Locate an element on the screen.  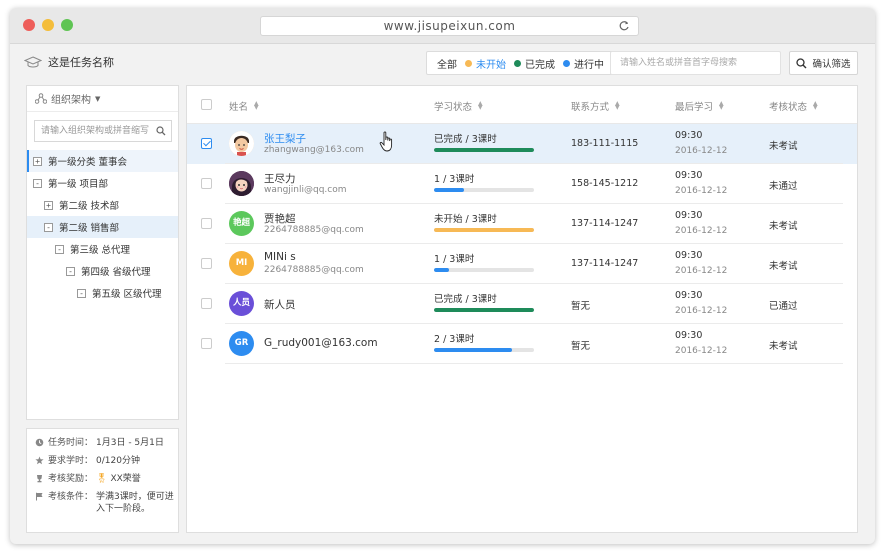
org-dropdown: 组织架构 ▼ is located at coordinates (102, 99).